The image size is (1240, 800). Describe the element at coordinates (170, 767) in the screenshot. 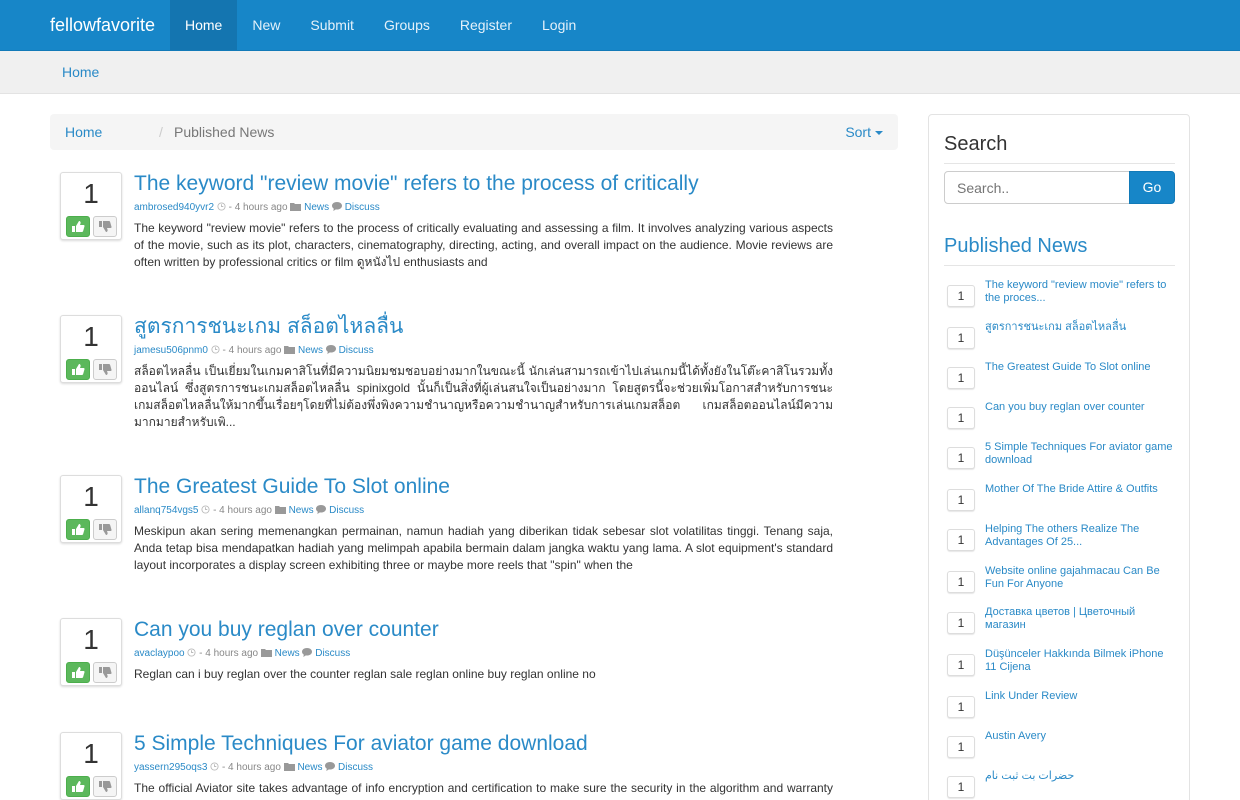

I see `post-author-link: yassern295oqs3` at that location.